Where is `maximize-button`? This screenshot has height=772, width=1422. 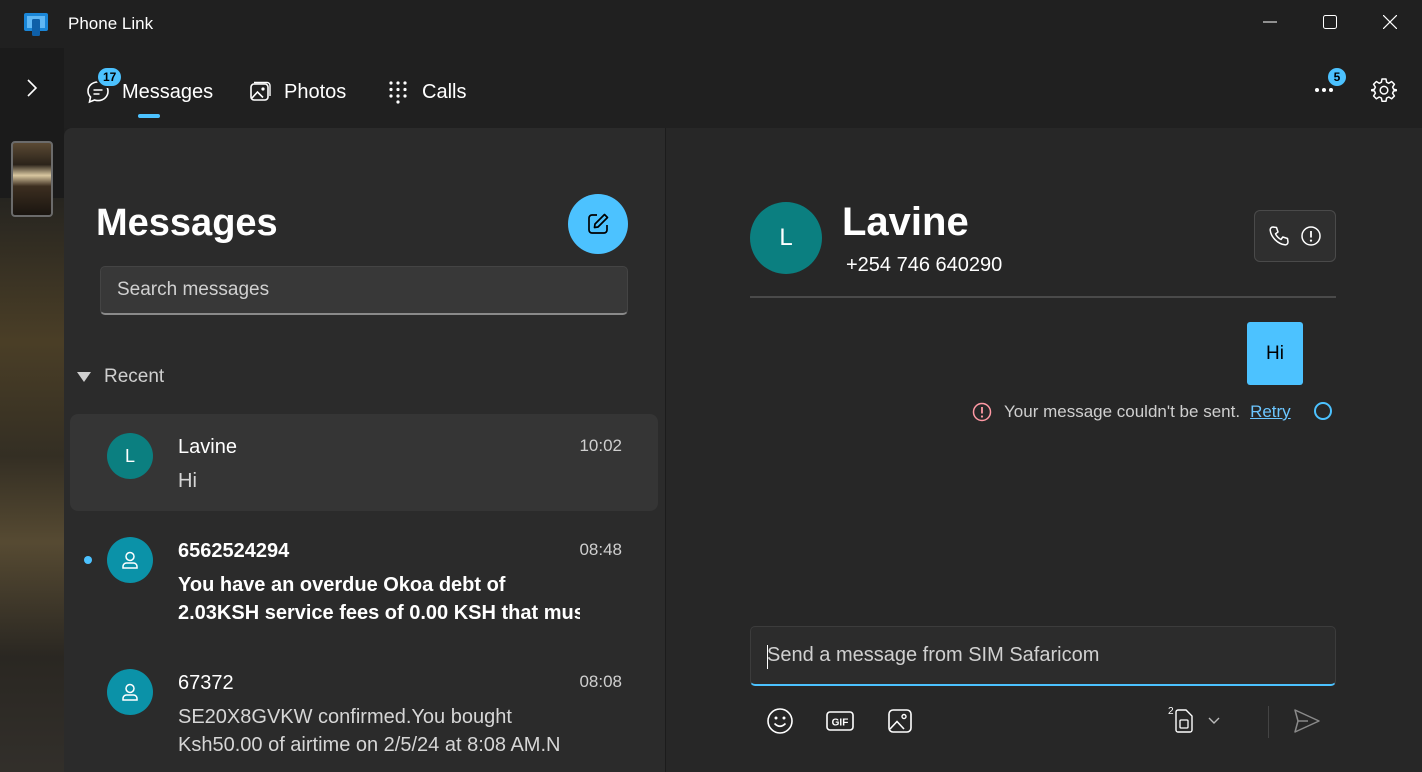 maximize-button is located at coordinates (1330, 22).